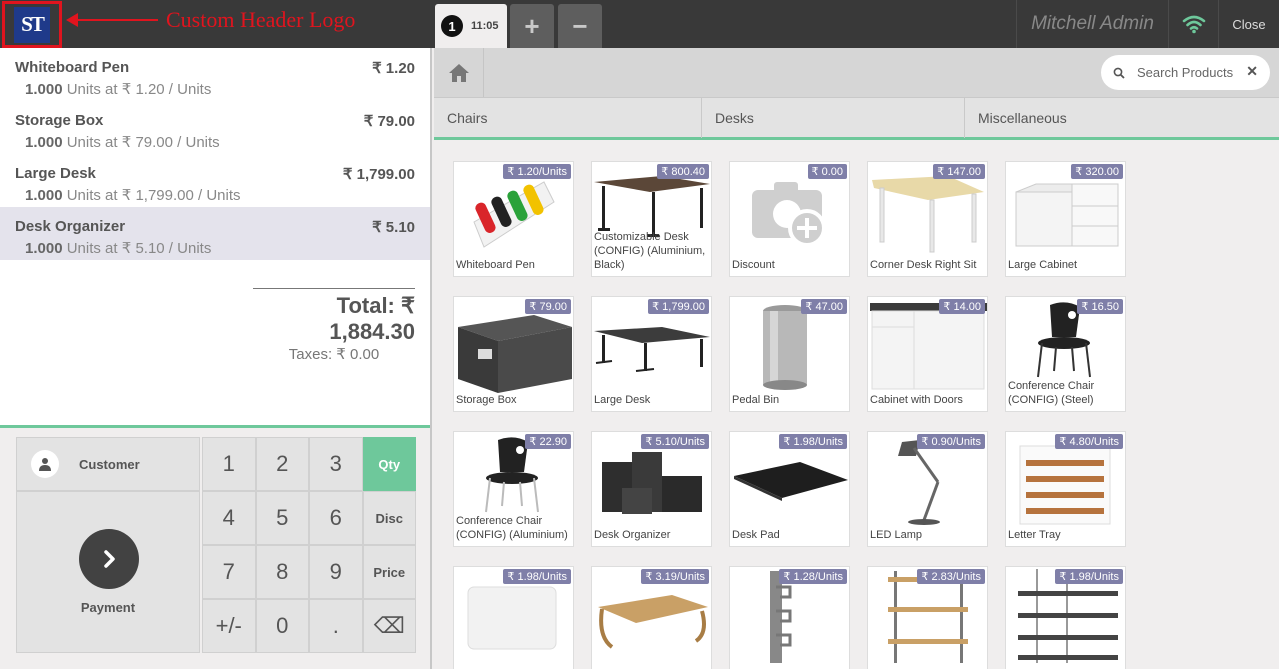 Image resolution: width=1279 pixels, height=669 pixels. I want to click on numpad-key-9: 9, so click(336, 572).